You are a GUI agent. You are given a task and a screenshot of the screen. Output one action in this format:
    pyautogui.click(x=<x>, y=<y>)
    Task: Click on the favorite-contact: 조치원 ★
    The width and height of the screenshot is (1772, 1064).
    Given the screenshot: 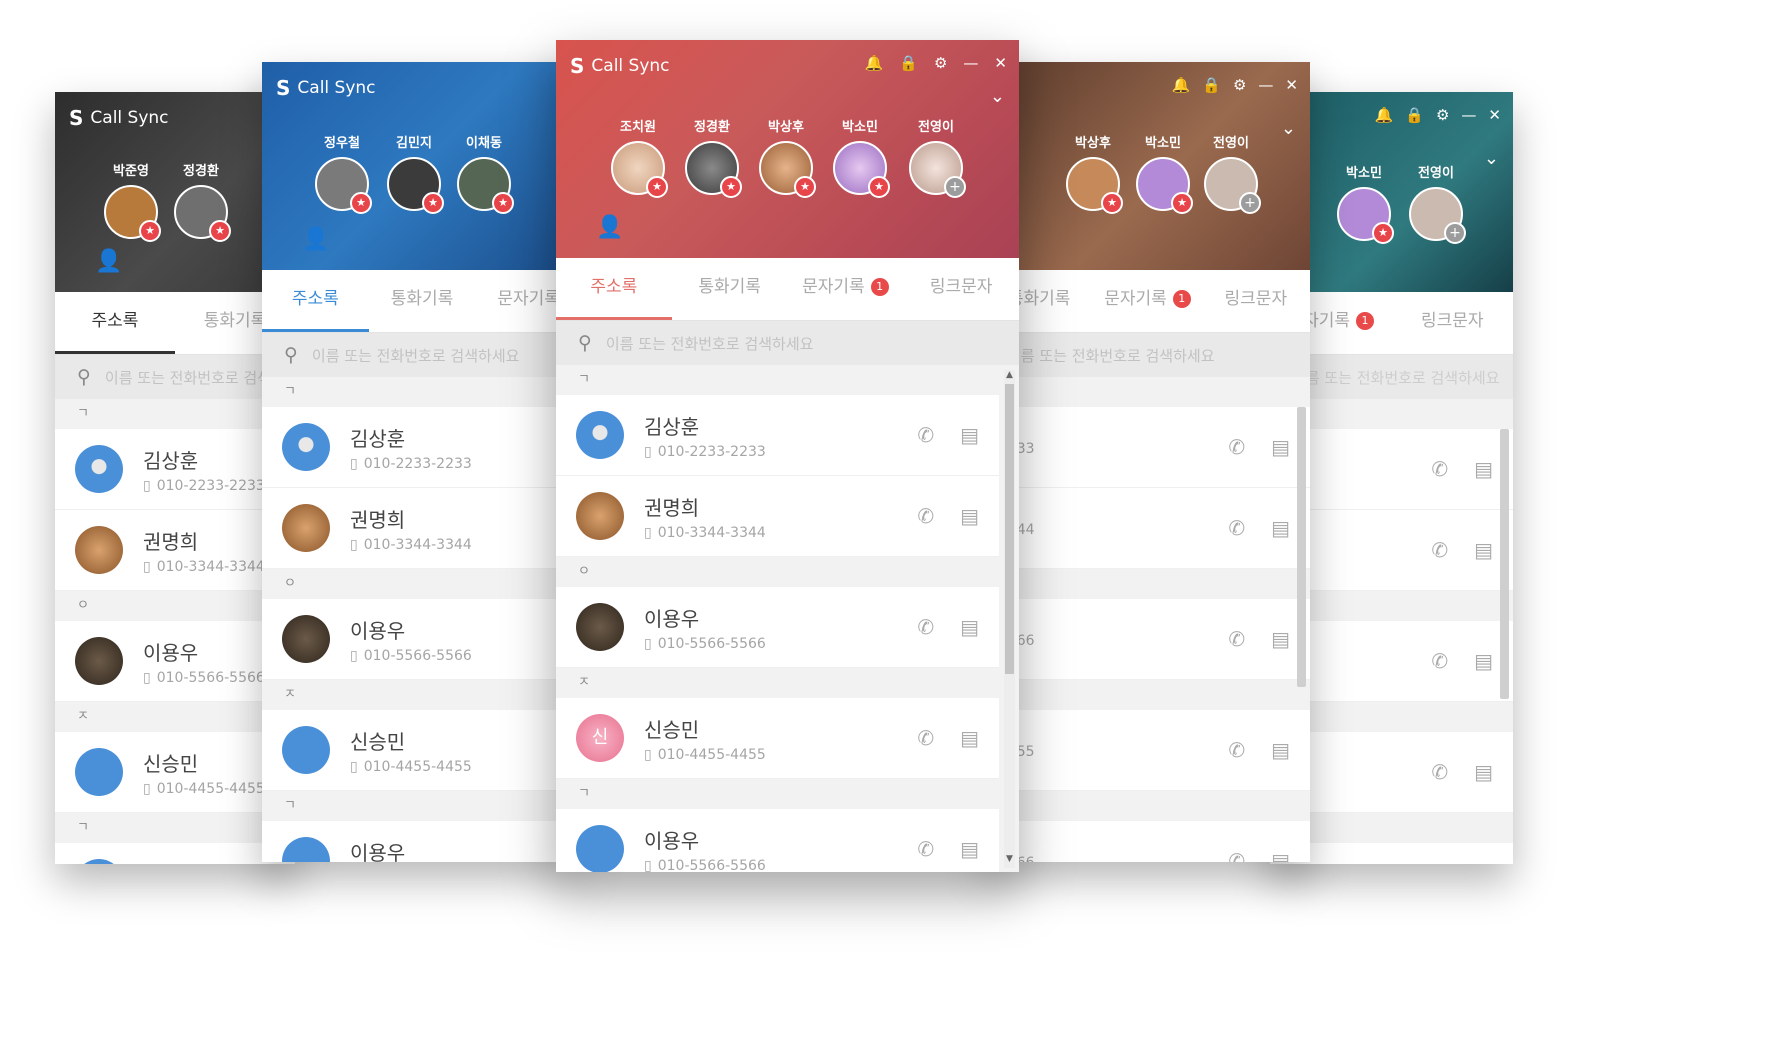 What is the action you would take?
    pyautogui.click(x=638, y=157)
    